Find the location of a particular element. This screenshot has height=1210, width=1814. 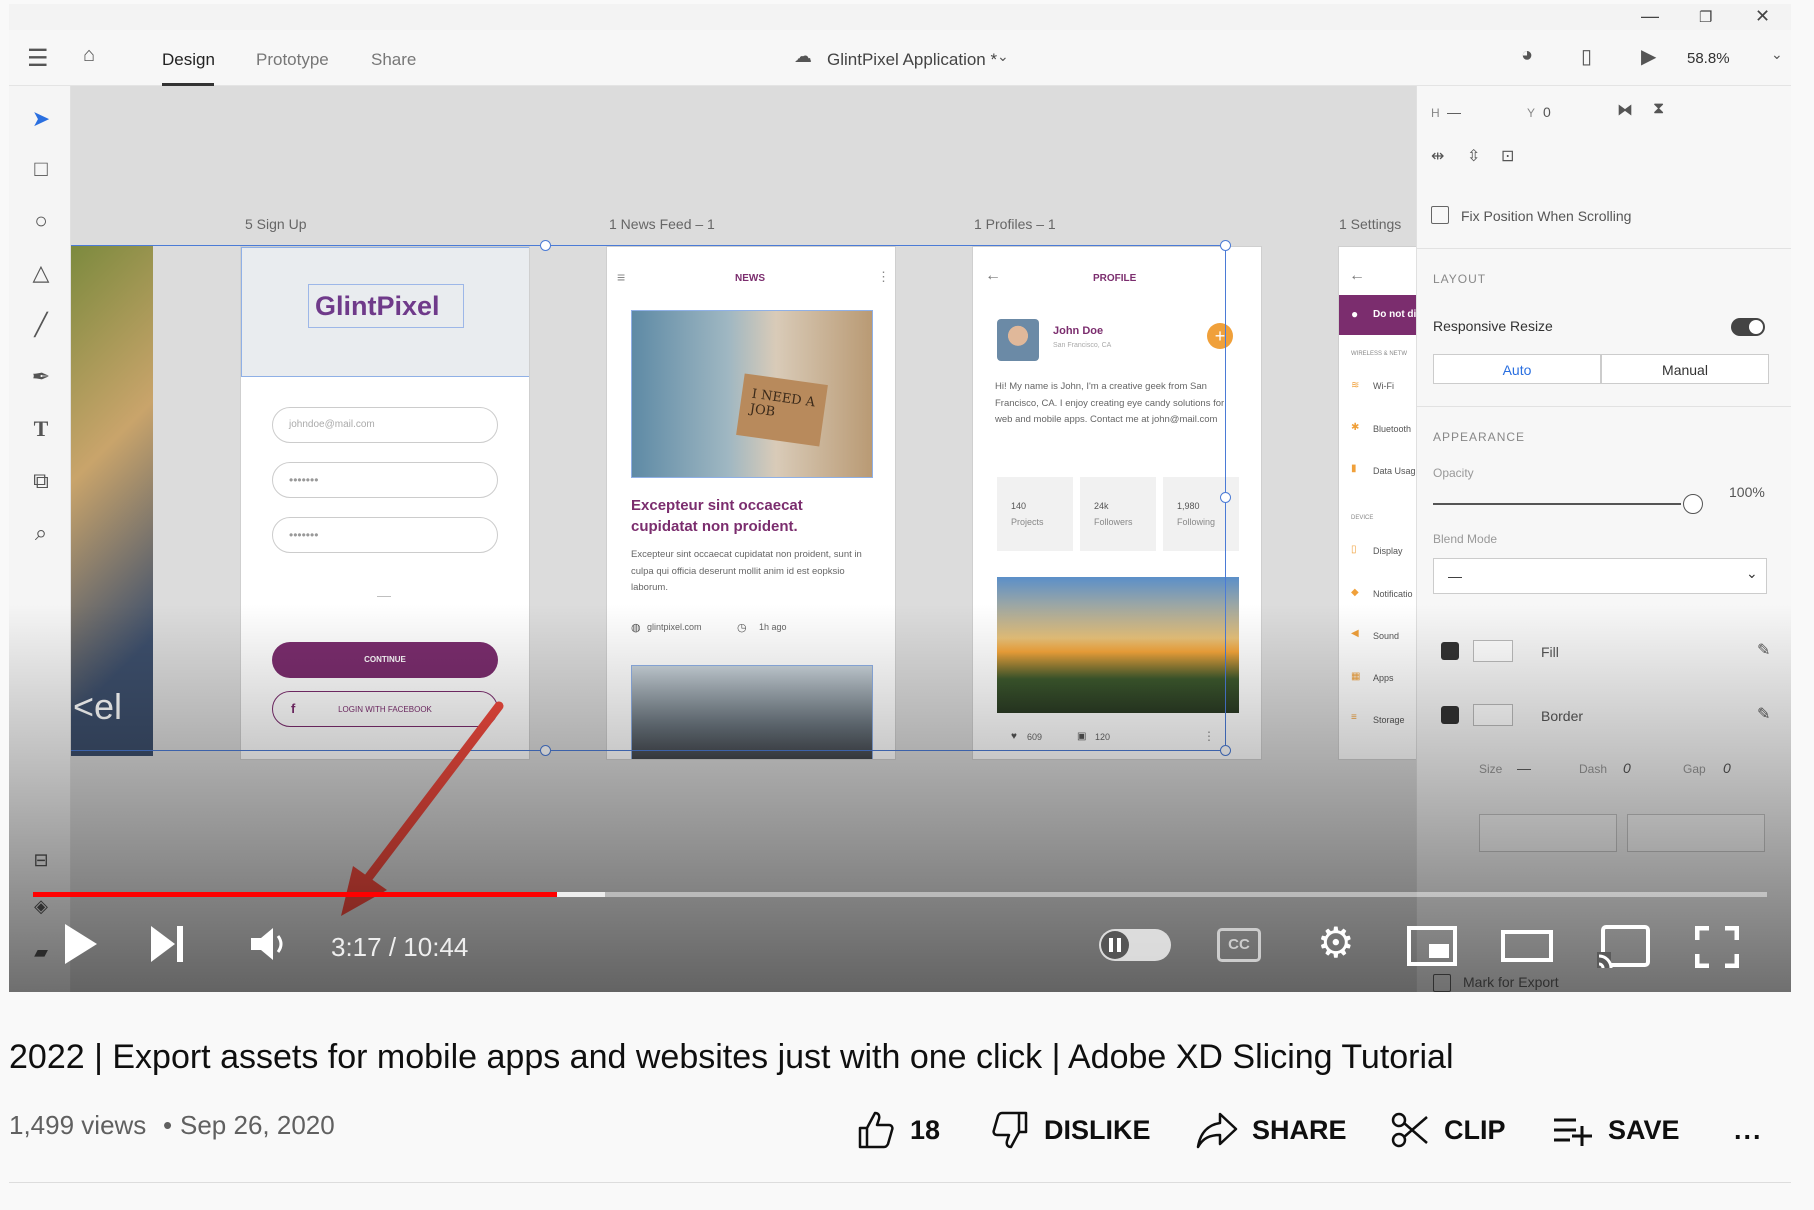

zoom-level: 58.8% is located at coordinates (1708, 58).